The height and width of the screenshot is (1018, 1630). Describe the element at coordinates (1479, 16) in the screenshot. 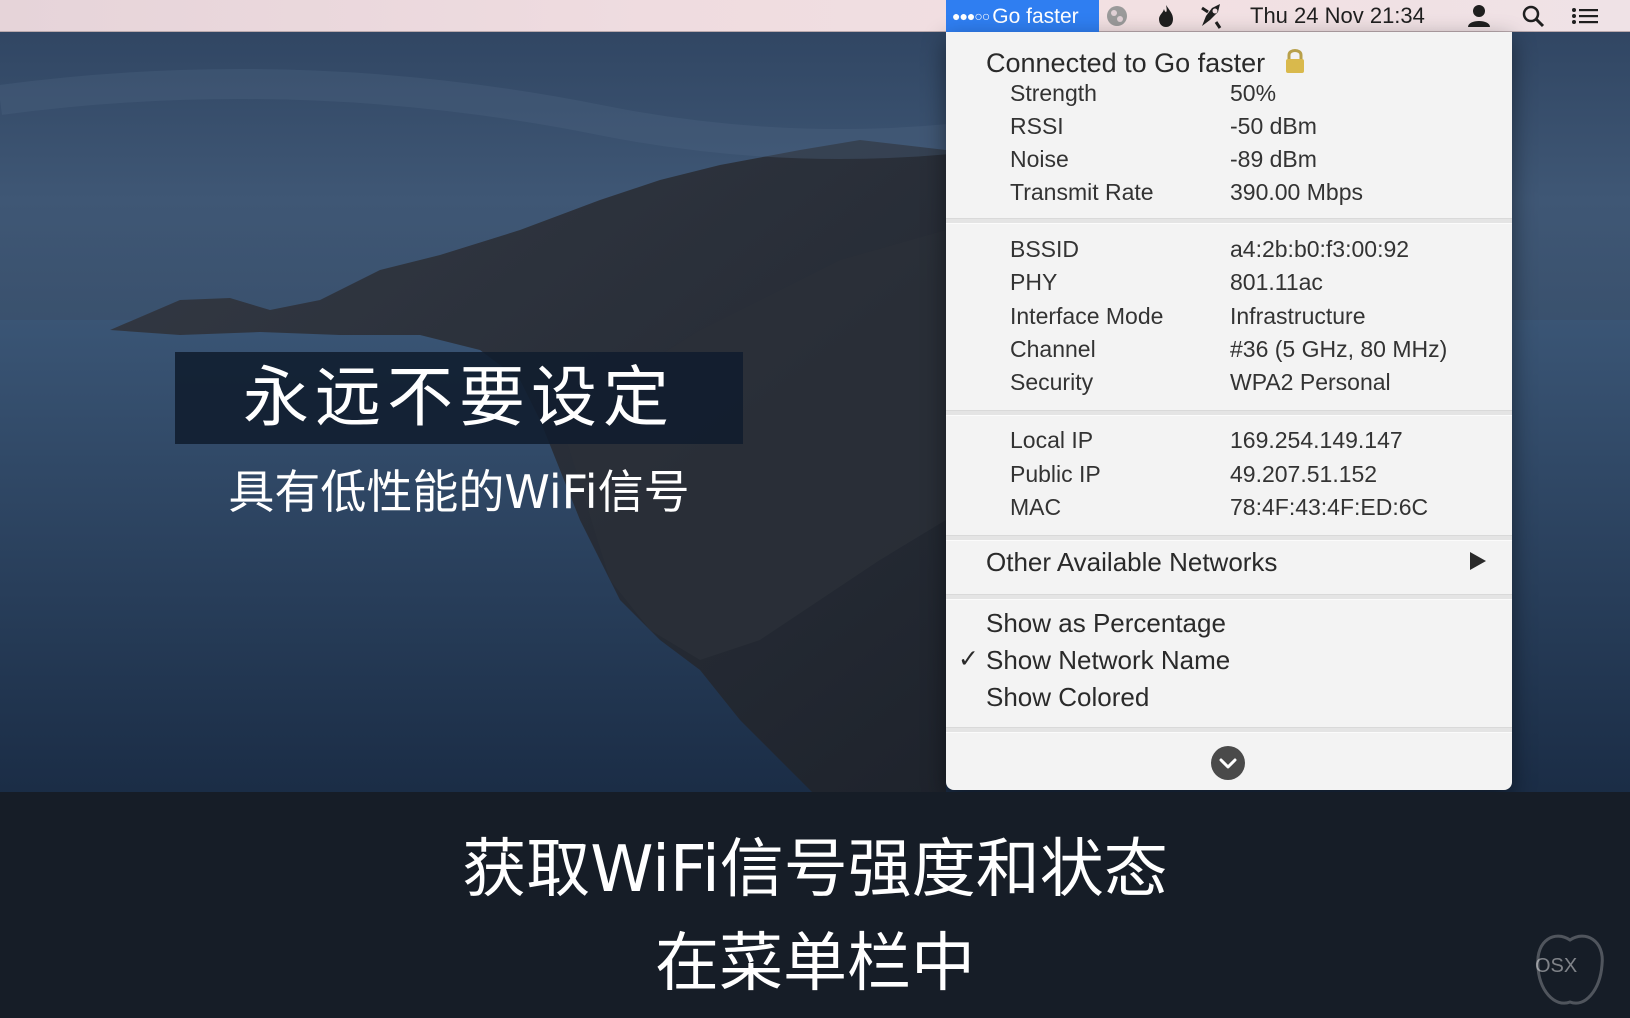

I see `user-icon` at that location.